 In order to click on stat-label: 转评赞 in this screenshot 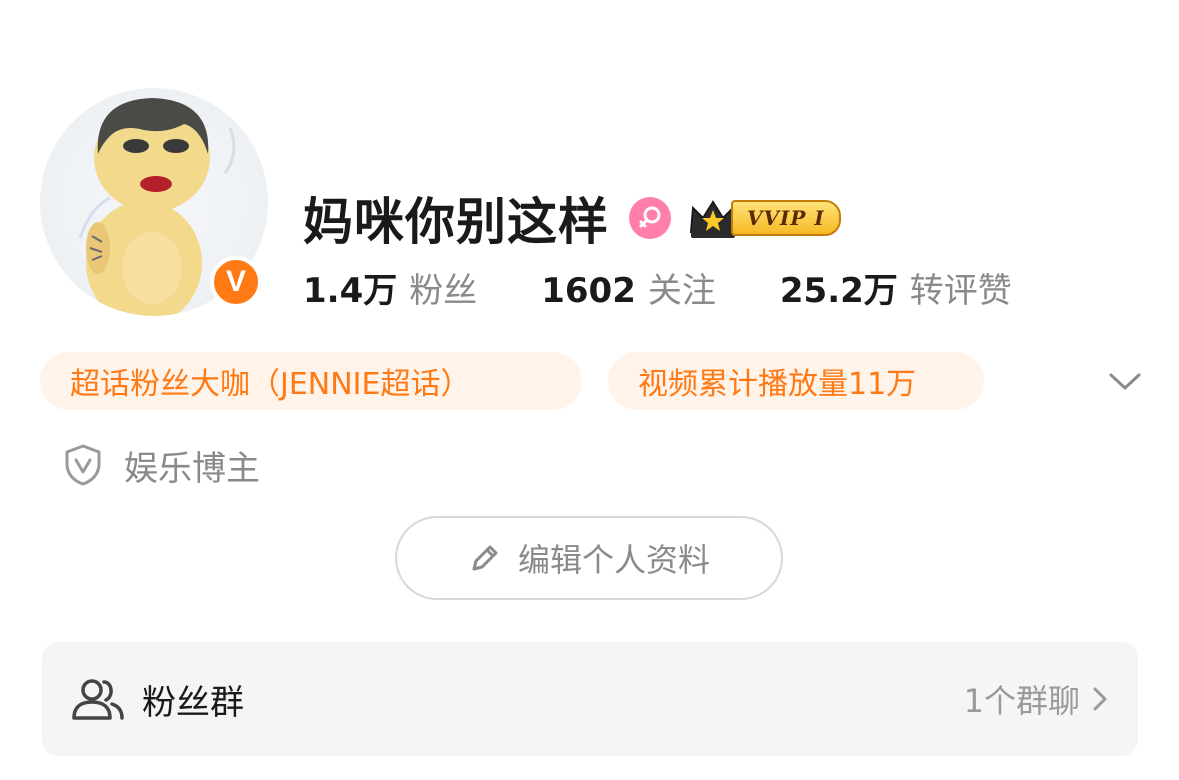, I will do `click(960, 290)`.